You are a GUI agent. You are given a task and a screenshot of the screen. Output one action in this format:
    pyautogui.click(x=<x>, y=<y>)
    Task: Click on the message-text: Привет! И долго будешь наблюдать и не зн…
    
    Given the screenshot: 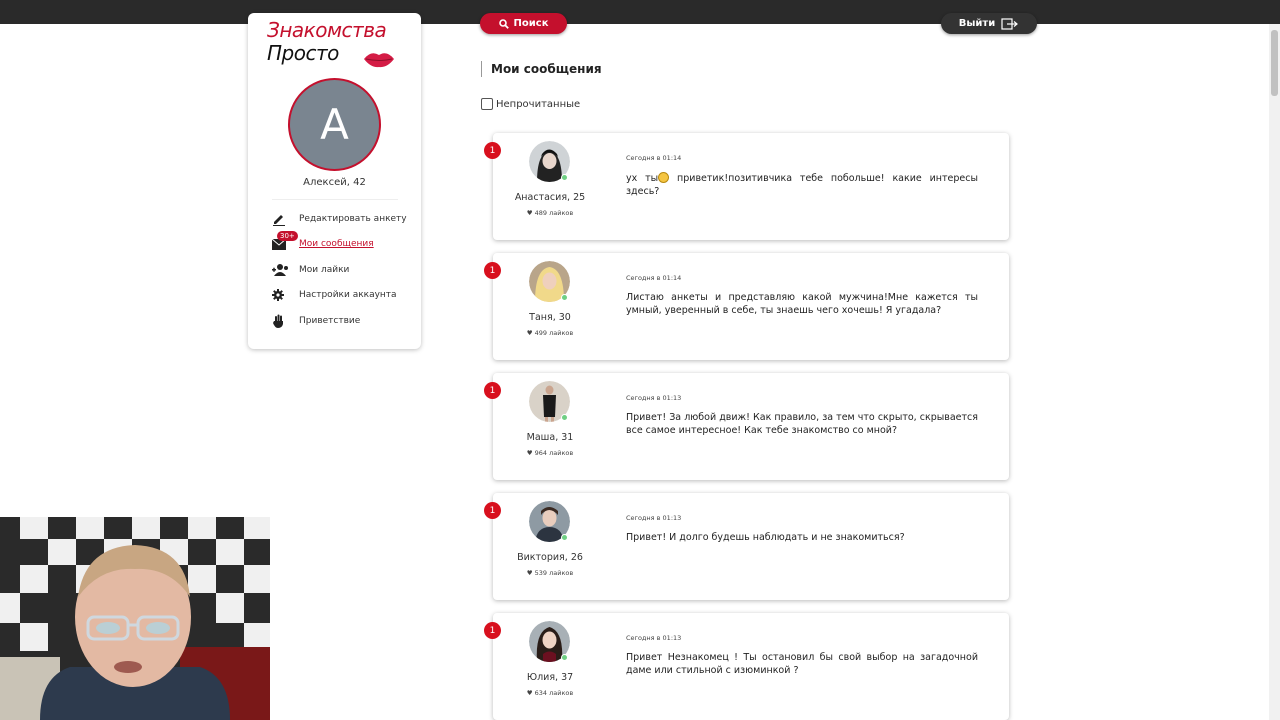 What is the action you would take?
    pyautogui.click(x=765, y=537)
    